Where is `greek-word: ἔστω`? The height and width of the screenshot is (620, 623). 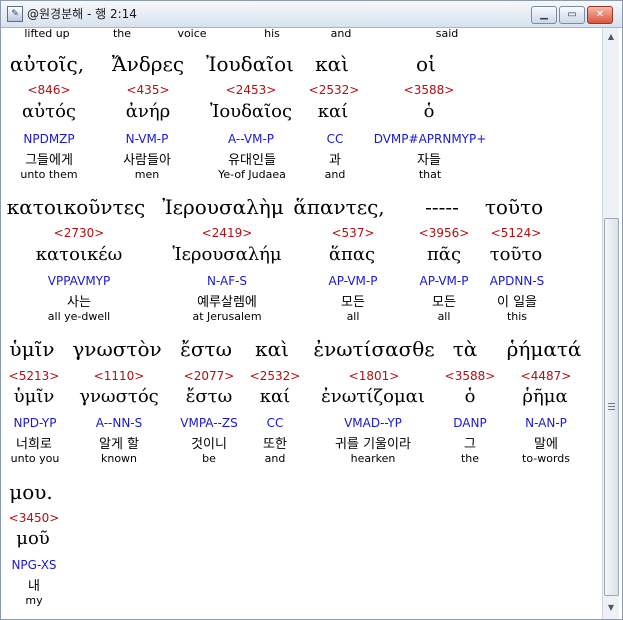 greek-word: ἔστω is located at coordinates (206, 349).